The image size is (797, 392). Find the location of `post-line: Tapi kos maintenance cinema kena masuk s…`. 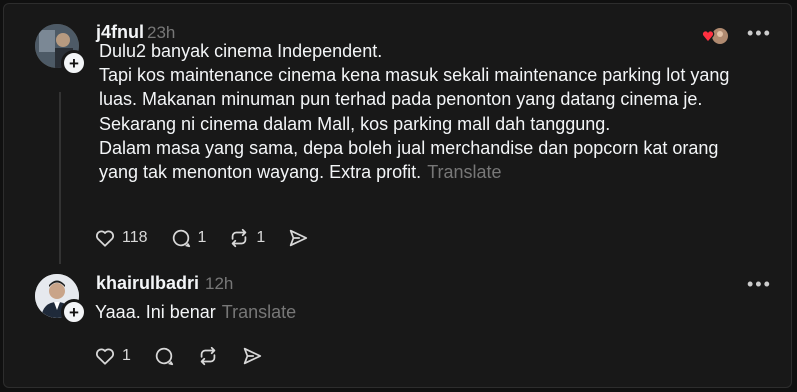

post-line: Tapi kos maintenance cinema kena masuk s… is located at coordinates (414, 75).